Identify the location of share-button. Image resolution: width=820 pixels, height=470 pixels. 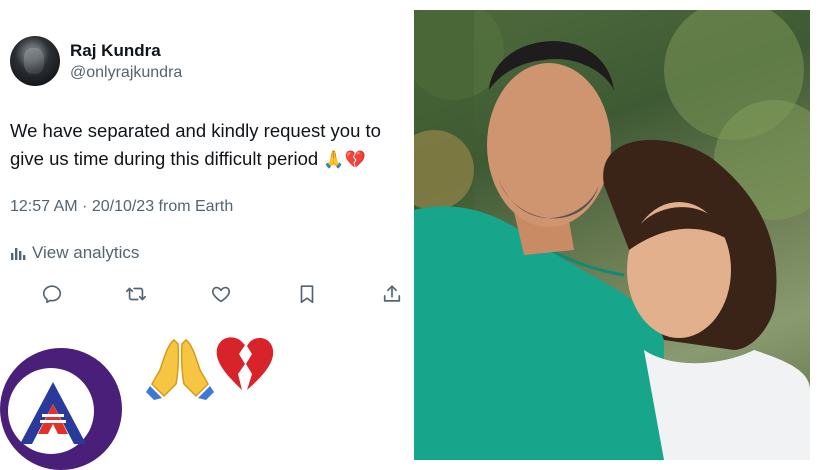
(393, 295).